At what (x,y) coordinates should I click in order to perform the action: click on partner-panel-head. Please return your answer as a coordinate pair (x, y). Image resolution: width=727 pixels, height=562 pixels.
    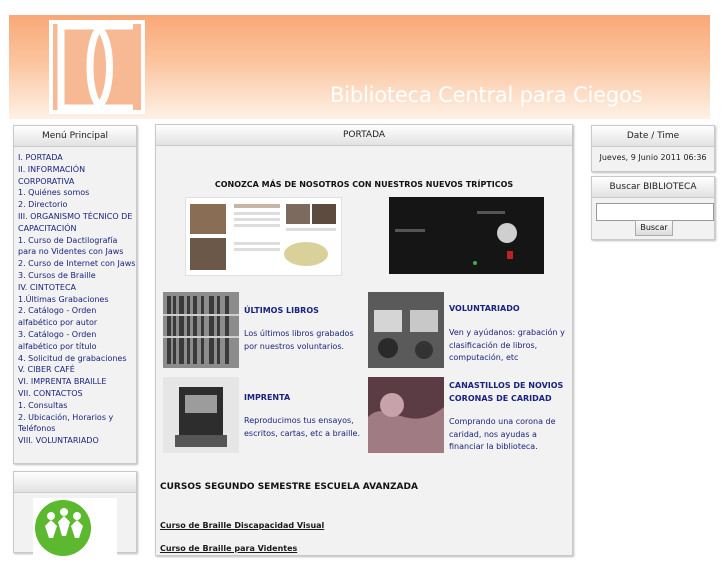
    Looking at the image, I should click on (75, 482).